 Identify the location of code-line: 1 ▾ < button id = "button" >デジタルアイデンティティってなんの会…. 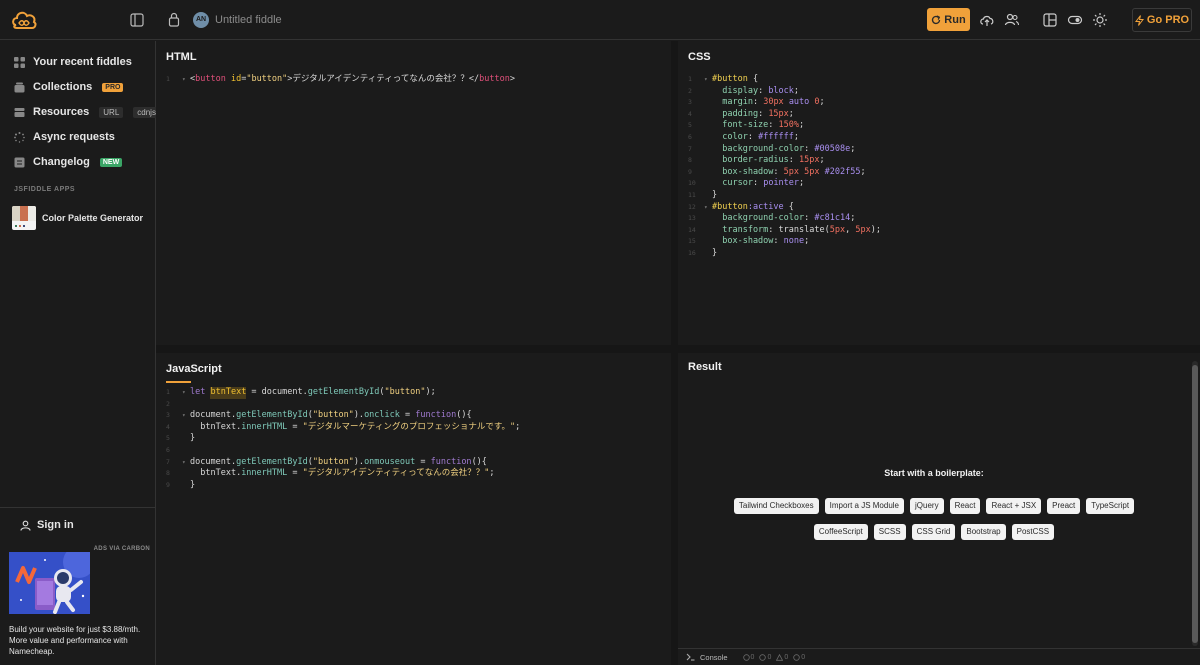
(340, 80).